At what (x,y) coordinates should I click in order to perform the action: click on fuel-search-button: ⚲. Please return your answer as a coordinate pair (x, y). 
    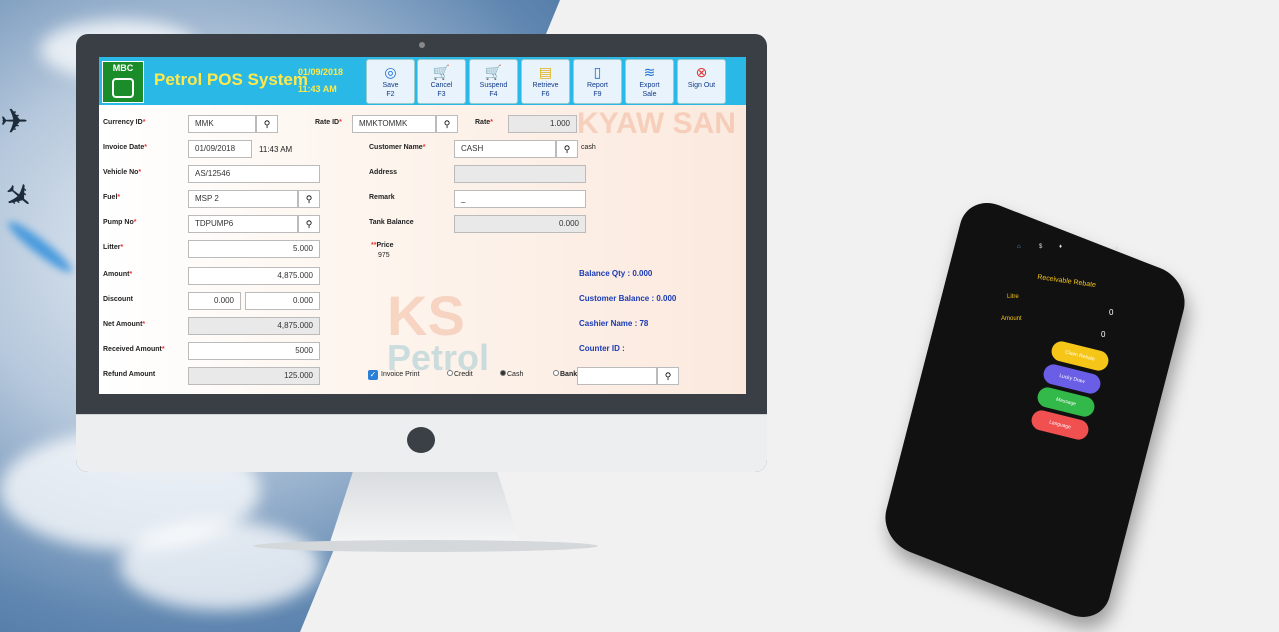
    Looking at the image, I should click on (309, 199).